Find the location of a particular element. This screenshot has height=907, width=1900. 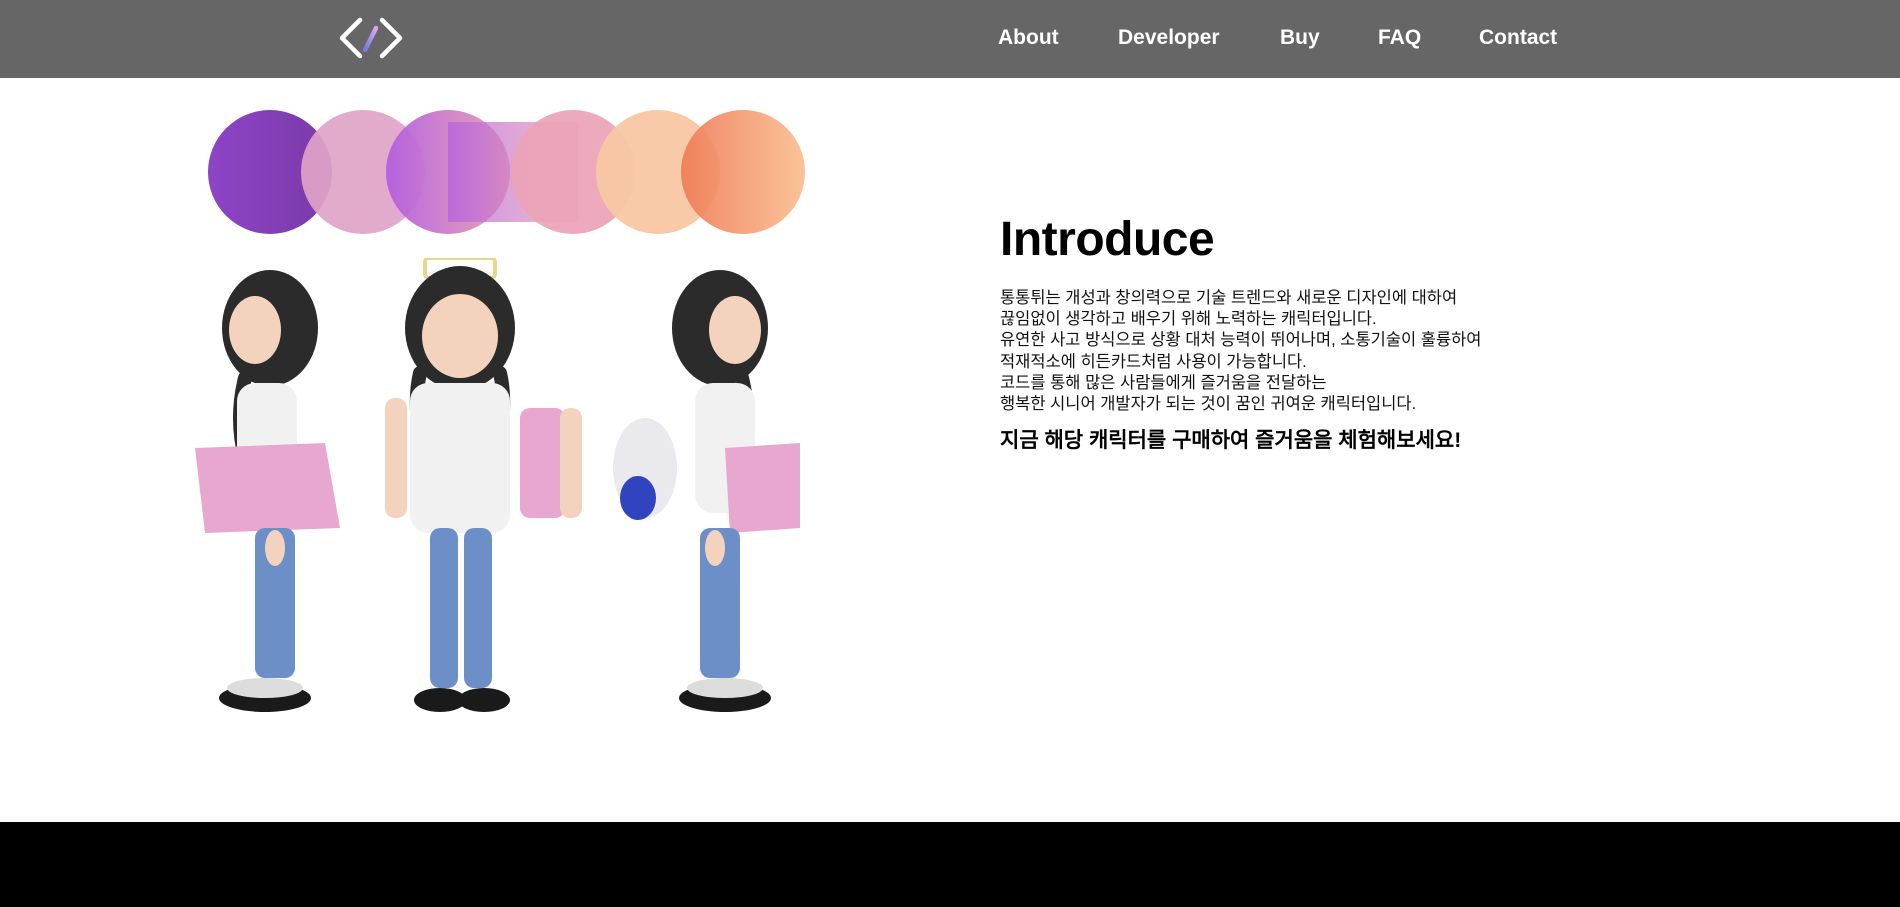

nav-about-link: About is located at coordinates (1028, 38).